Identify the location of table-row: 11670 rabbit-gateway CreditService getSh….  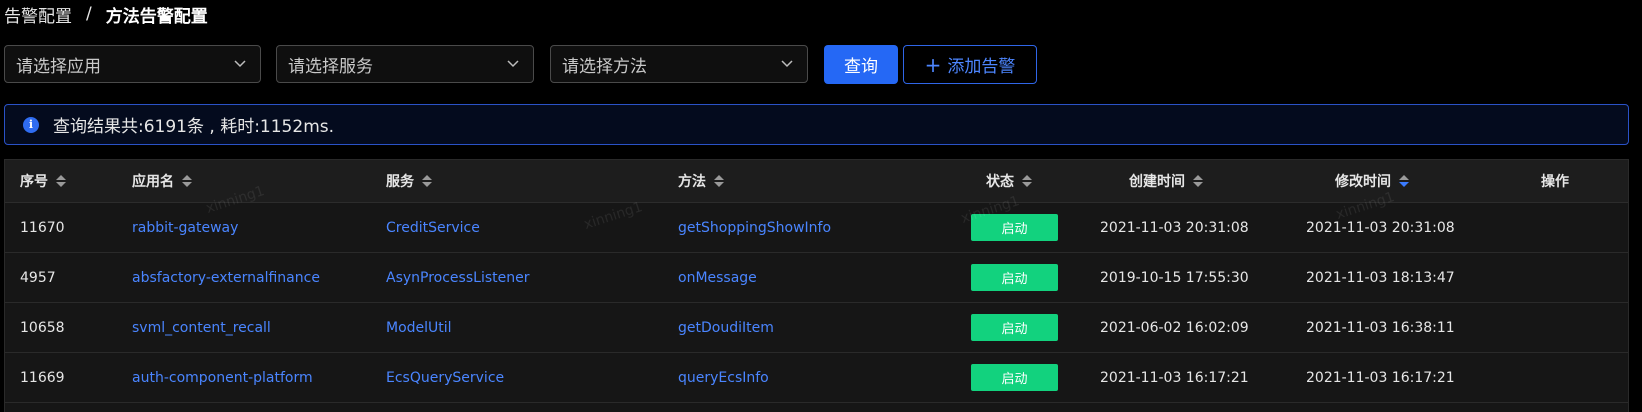
(816, 228).